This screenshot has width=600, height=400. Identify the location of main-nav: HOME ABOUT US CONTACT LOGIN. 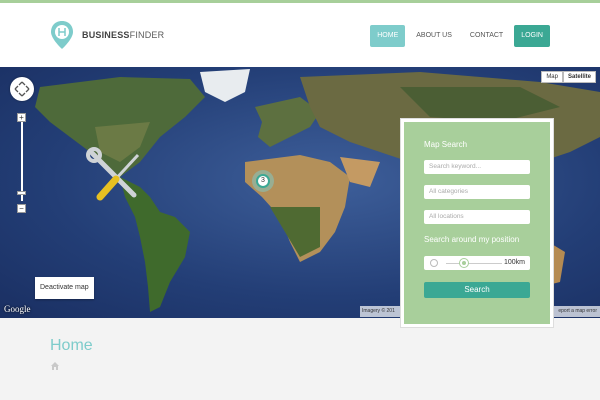
(458, 36).